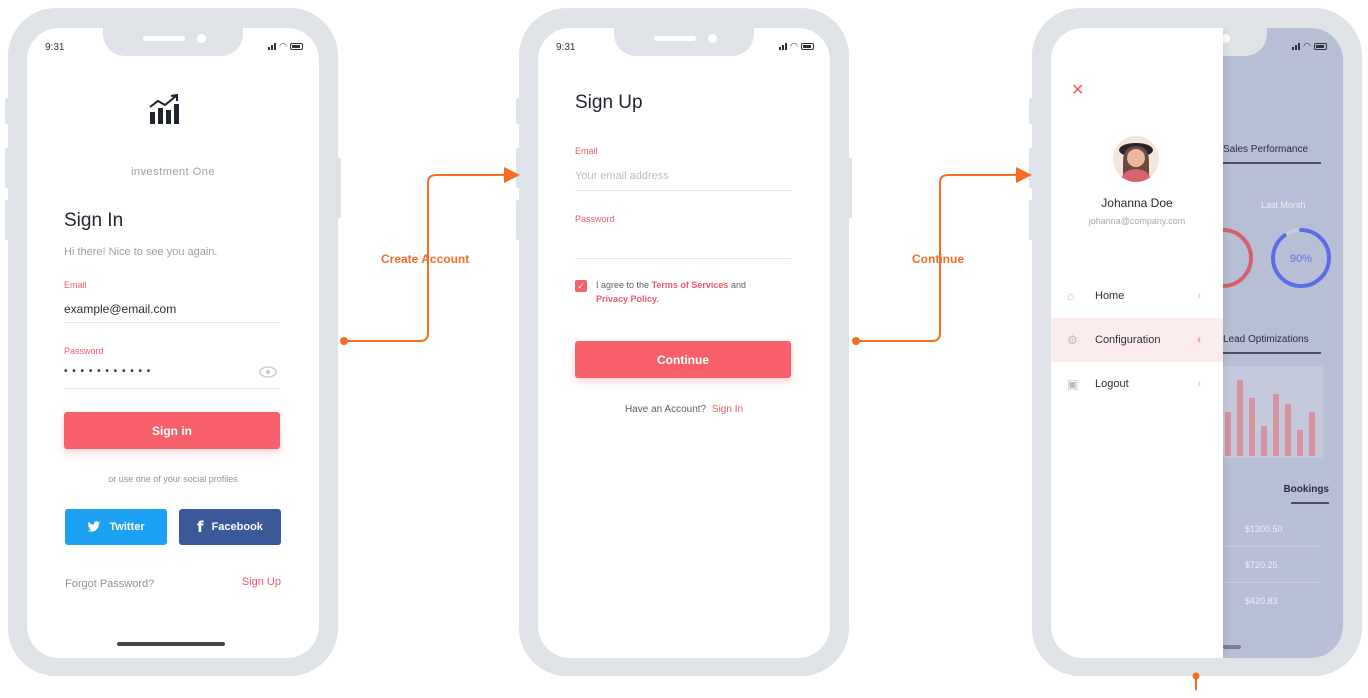 The width and height of the screenshot is (1368, 698). I want to click on continue-label: Continue, so click(938, 259).